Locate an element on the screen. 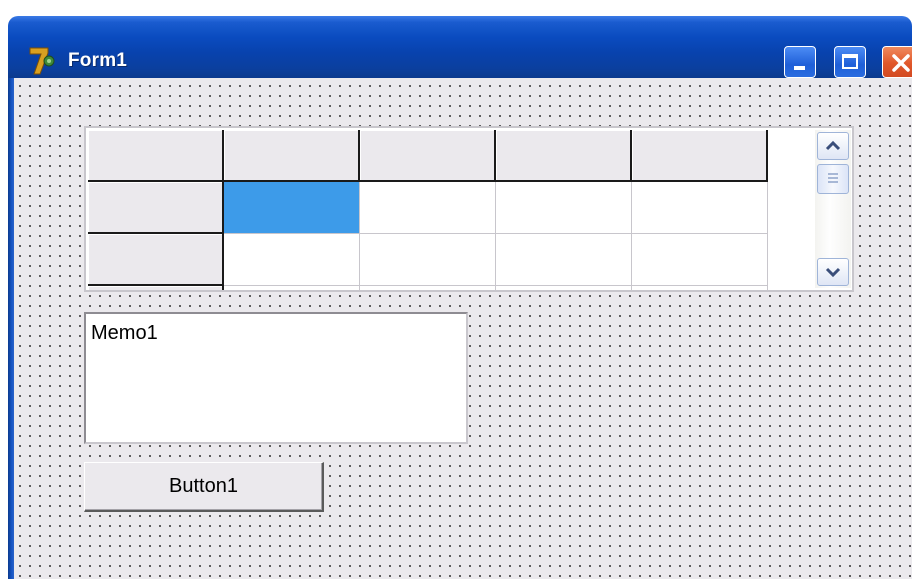 The height and width of the screenshot is (579, 912). grip-icon is located at coordinates (833, 178).